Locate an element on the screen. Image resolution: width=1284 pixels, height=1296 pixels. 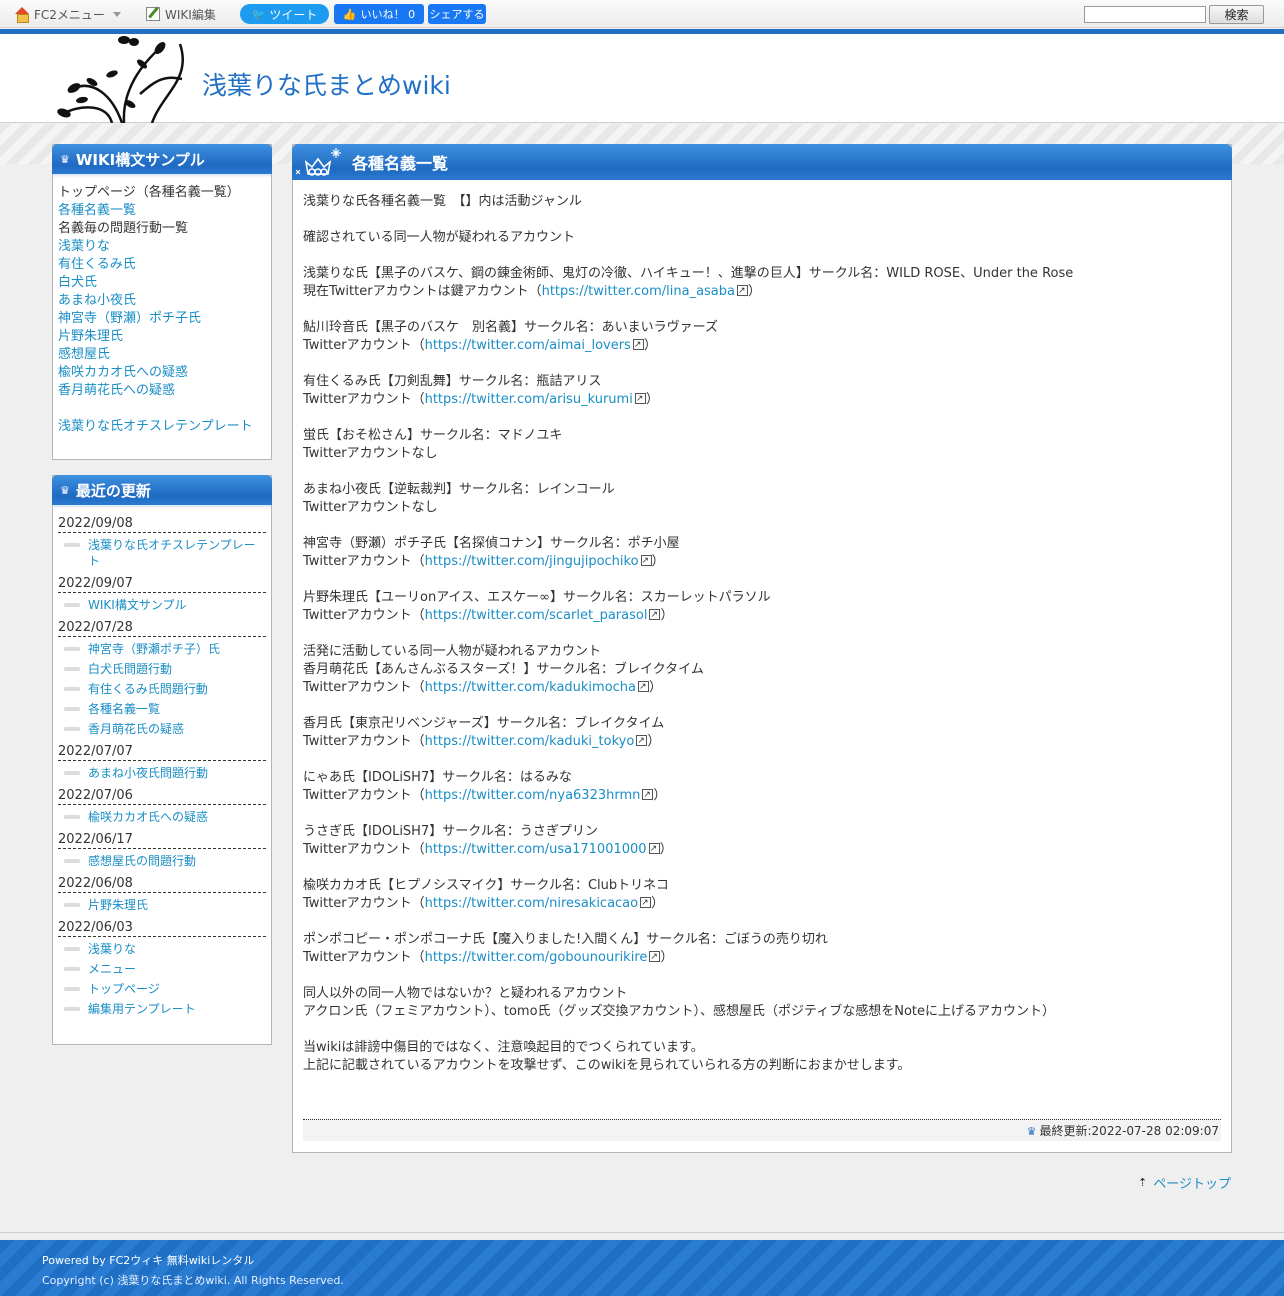
twitter-link: https://twitter.com/kadukimocha is located at coordinates (530, 687).